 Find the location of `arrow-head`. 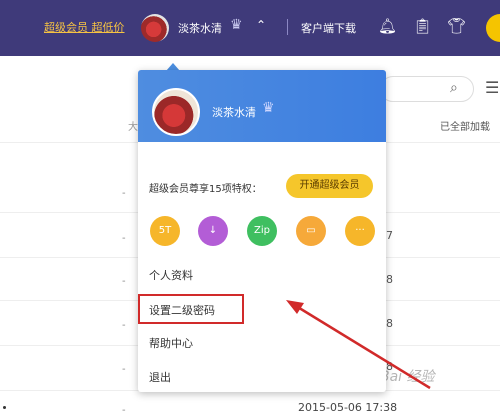

arrow-head is located at coordinates (295, 307).